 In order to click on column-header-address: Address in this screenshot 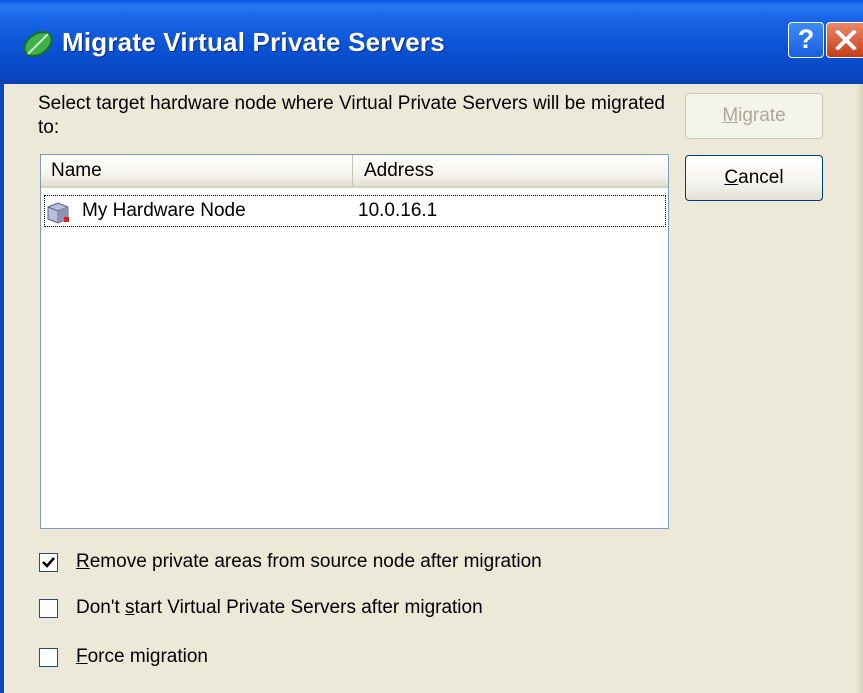, I will do `click(511, 170)`.